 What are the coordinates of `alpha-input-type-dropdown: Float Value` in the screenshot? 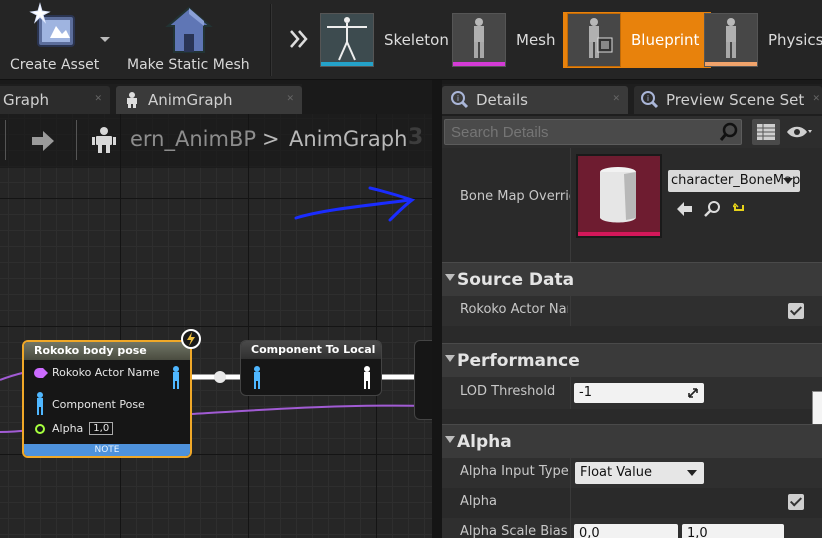 It's located at (639, 473).